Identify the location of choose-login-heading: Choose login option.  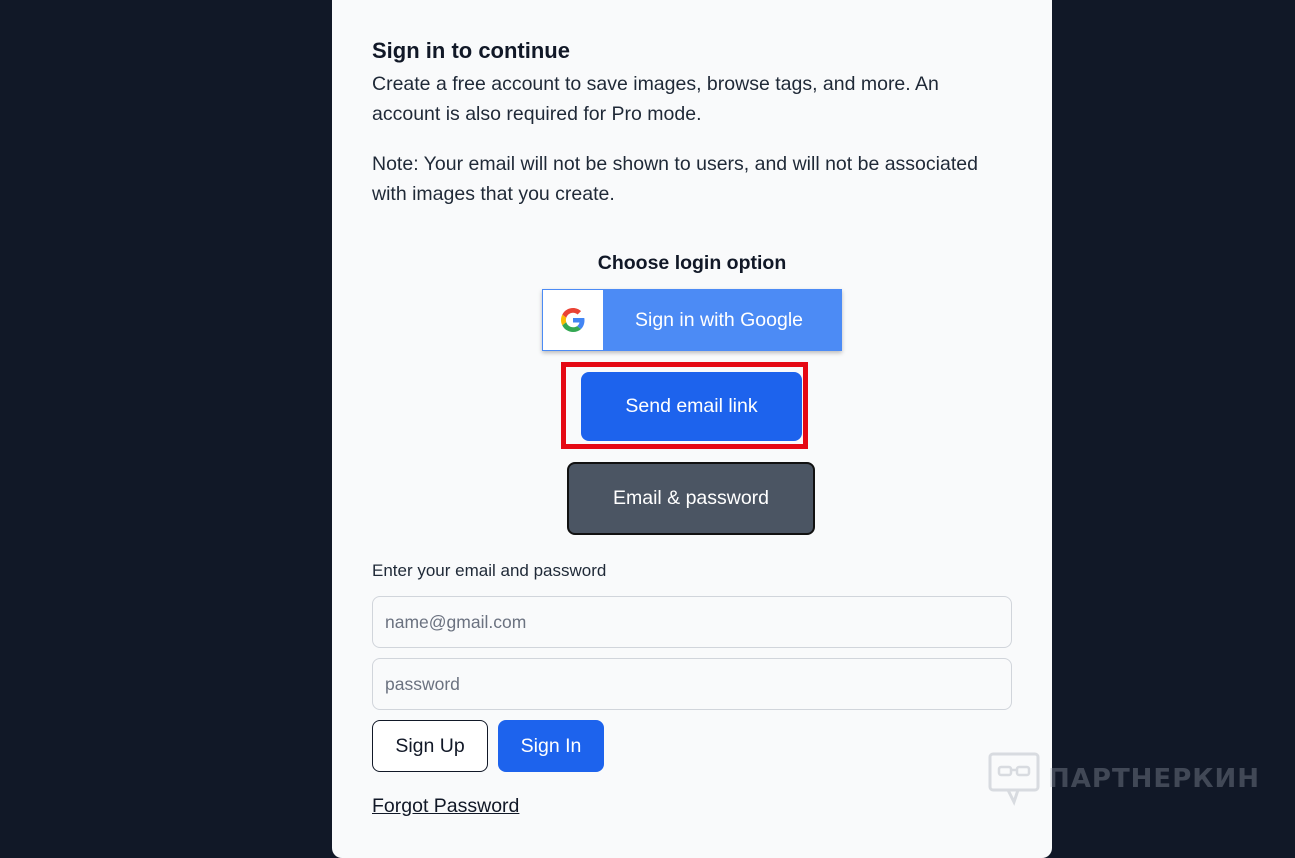
(692, 263).